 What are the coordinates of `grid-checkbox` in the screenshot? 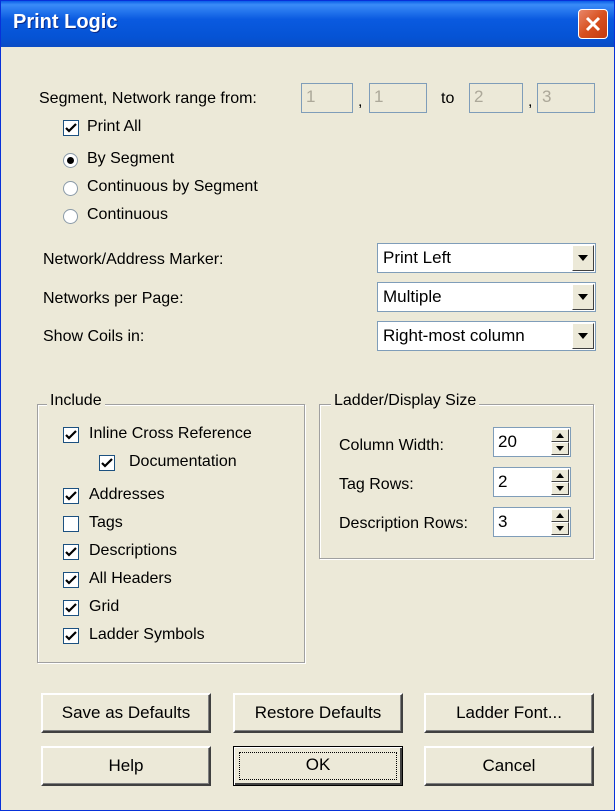 It's located at (71, 608).